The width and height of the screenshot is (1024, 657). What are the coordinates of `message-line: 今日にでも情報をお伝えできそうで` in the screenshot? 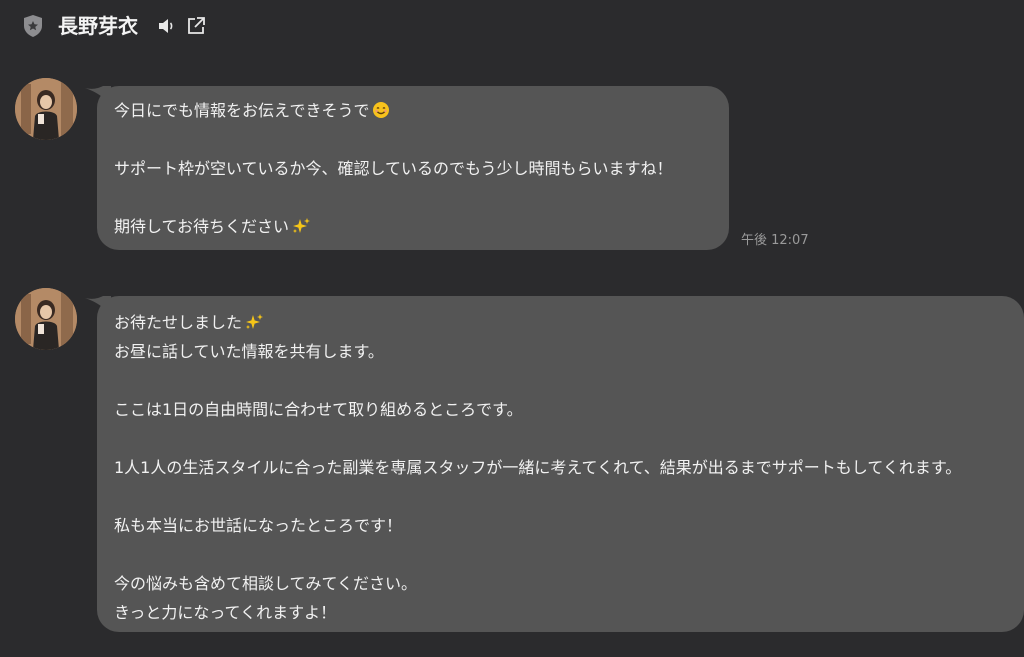 It's located at (413, 110).